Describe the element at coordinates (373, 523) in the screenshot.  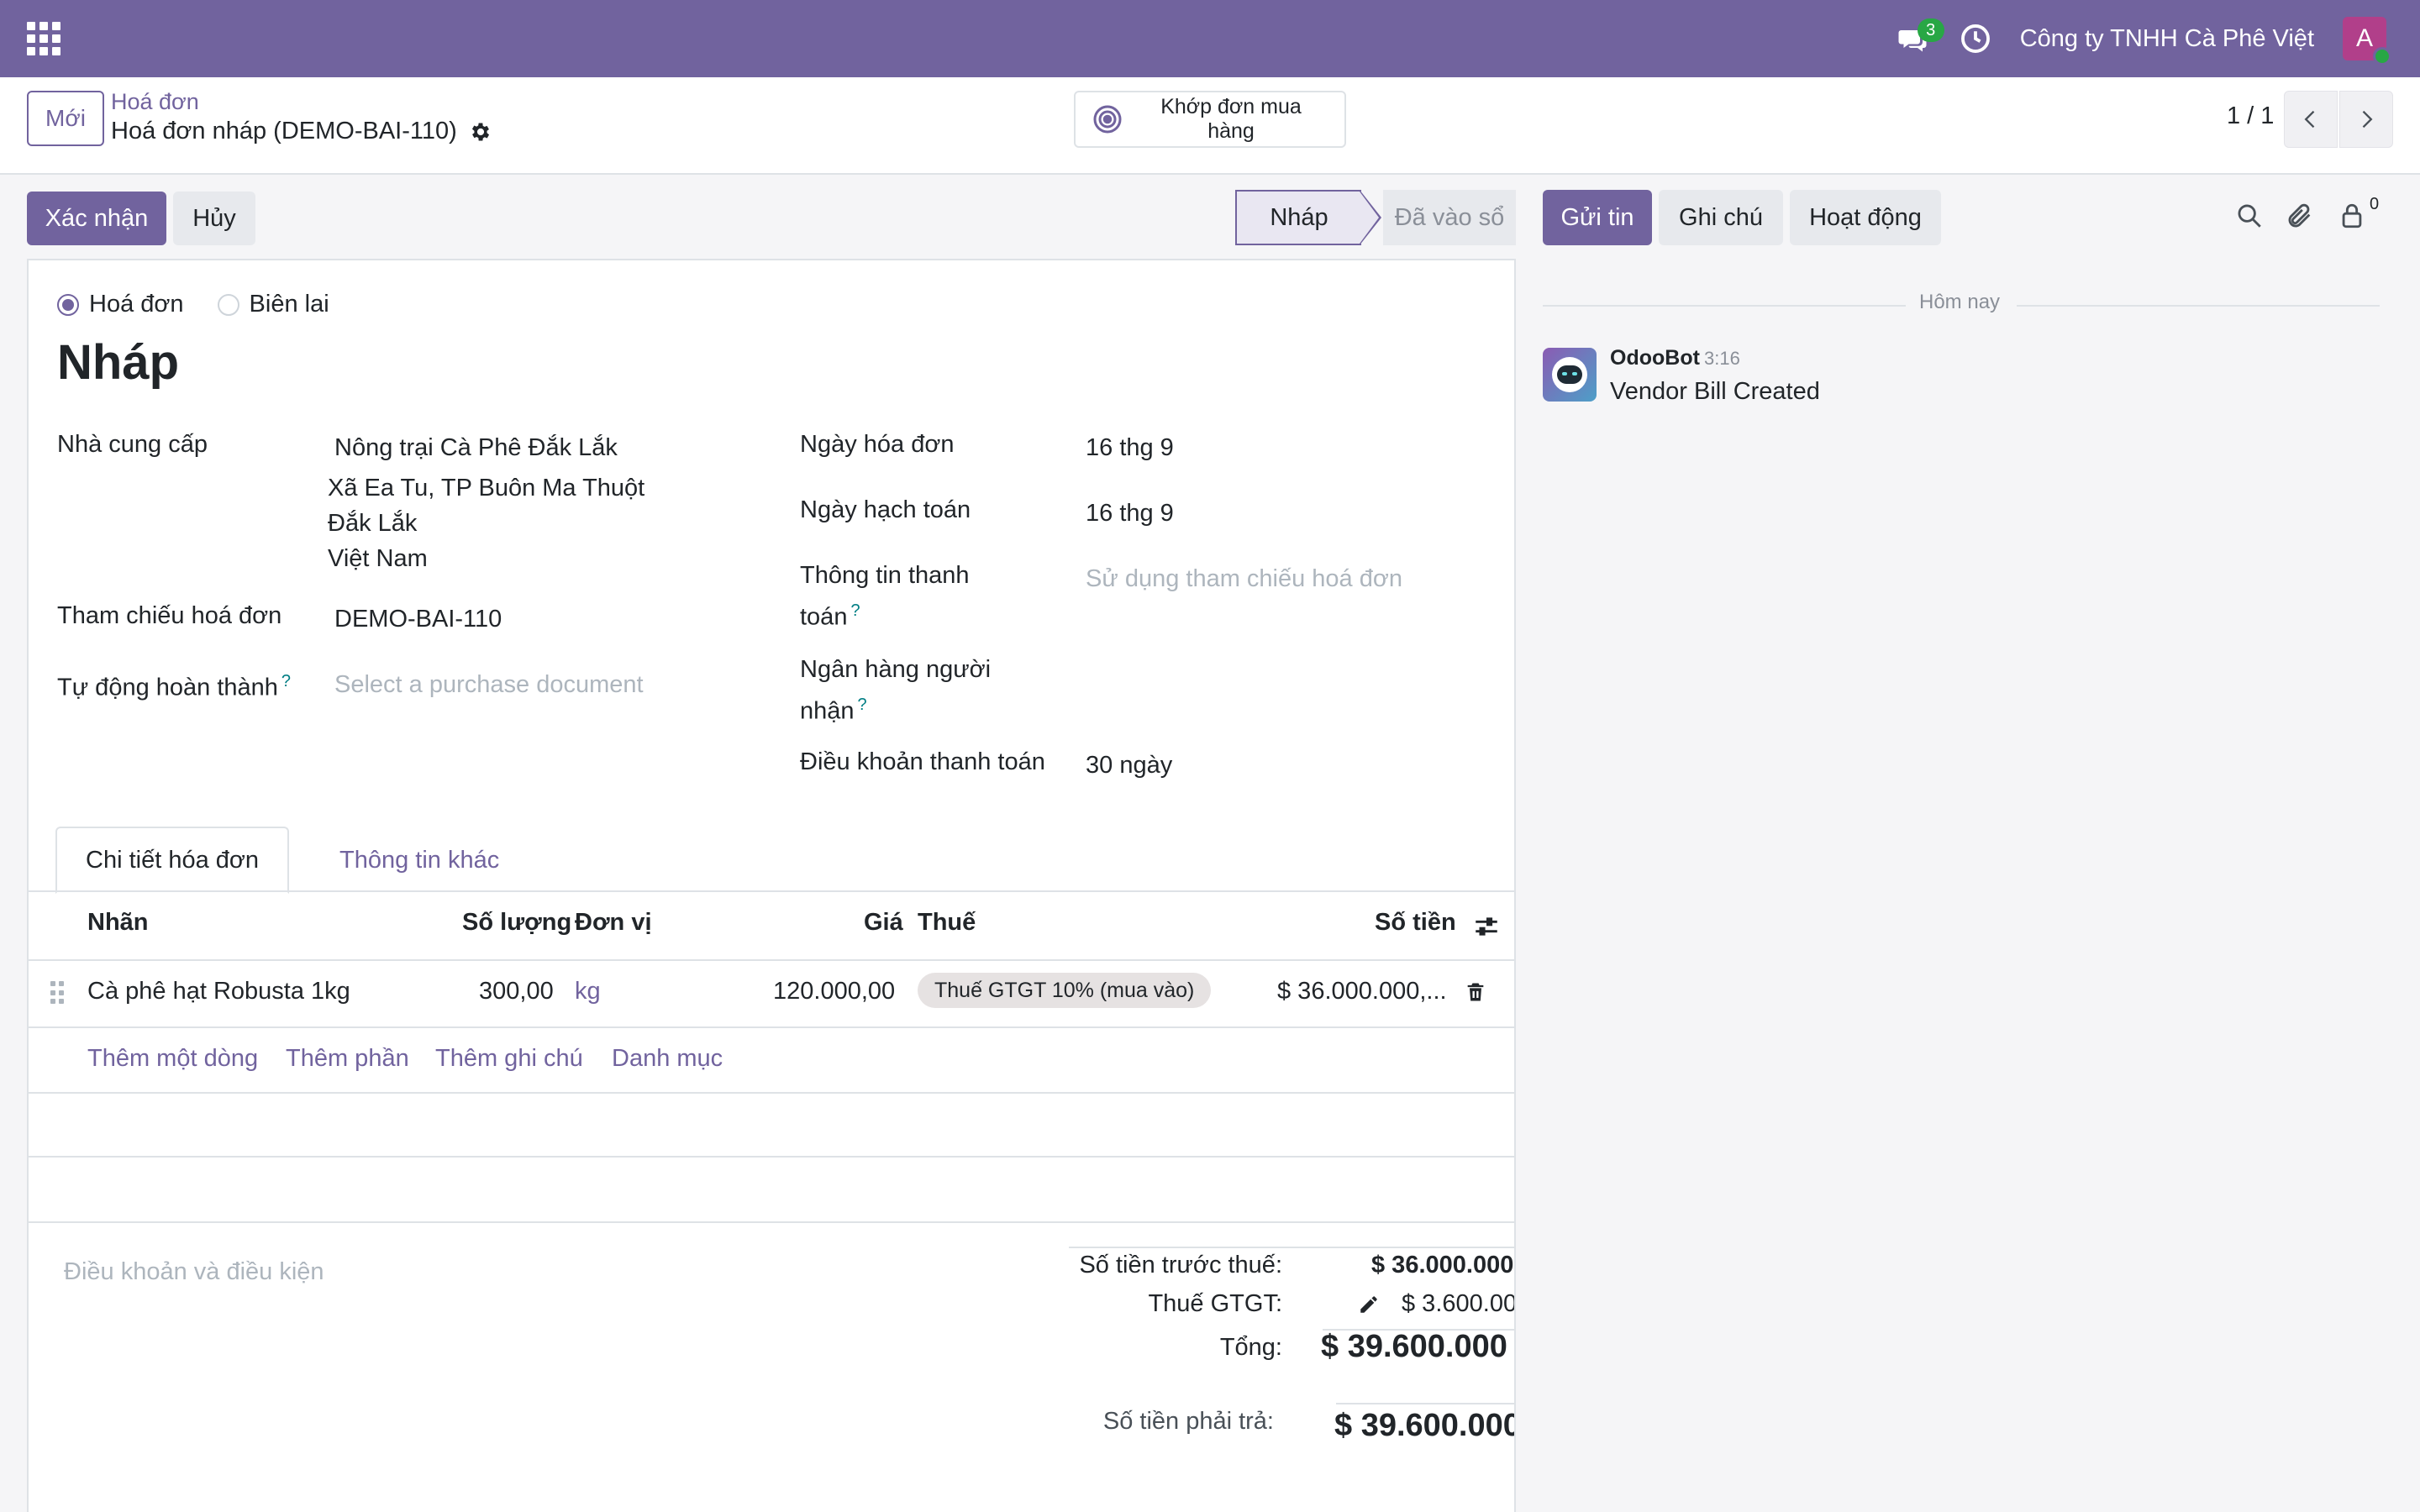
I see `vendor-address-line2: Đắk Lắk` at that location.